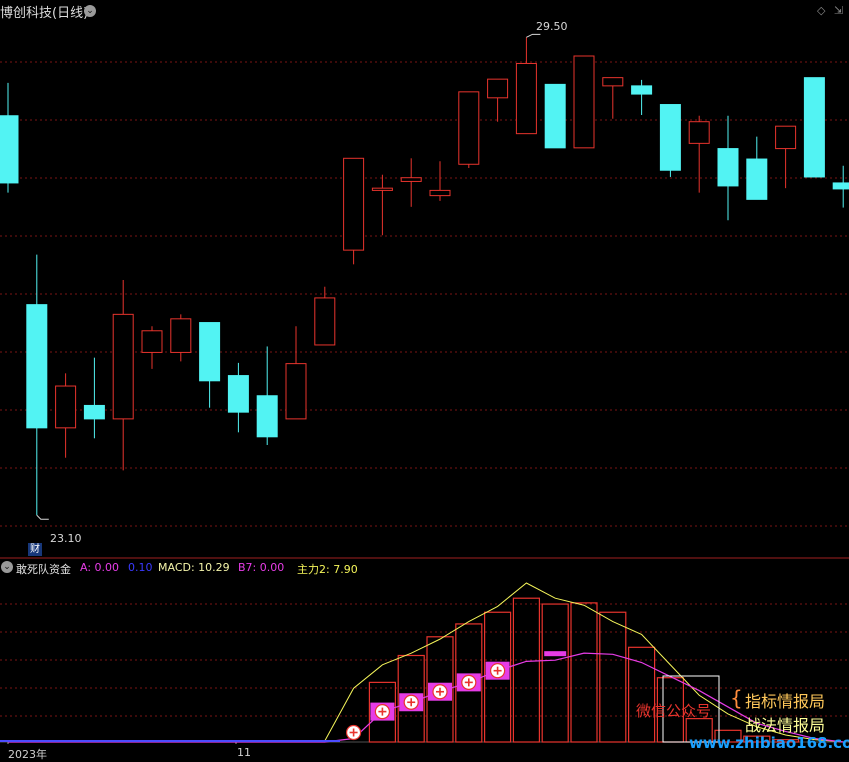 This screenshot has height=762, width=849. What do you see at coordinates (35, 549) in the screenshot?
I see `financial-report-badge: 财` at bounding box center [35, 549].